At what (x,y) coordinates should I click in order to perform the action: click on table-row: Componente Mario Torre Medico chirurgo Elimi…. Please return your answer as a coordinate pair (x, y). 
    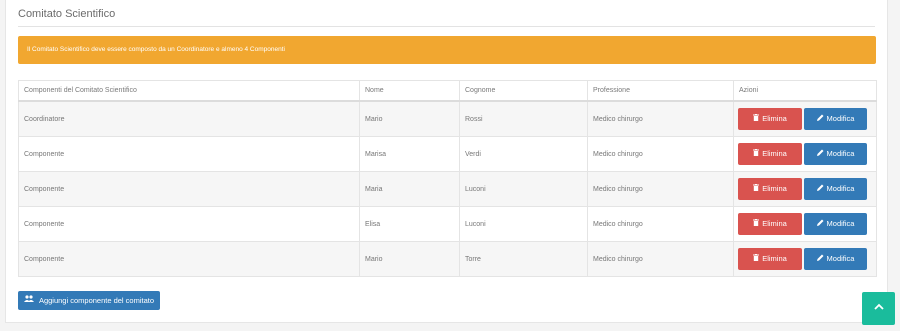
    Looking at the image, I should click on (447, 259).